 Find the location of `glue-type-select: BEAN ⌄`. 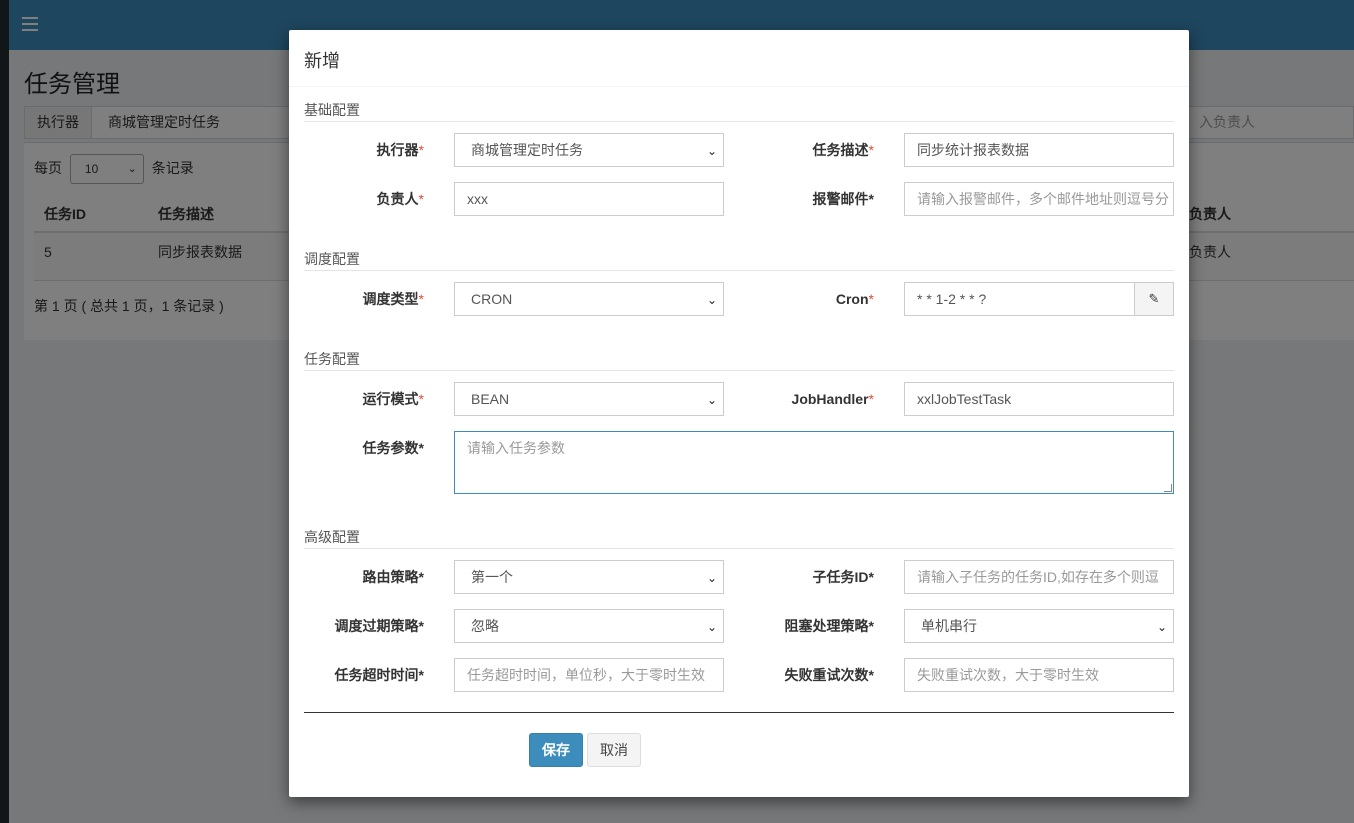

glue-type-select: BEAN ⌄ is located at coordinates (589, 399).